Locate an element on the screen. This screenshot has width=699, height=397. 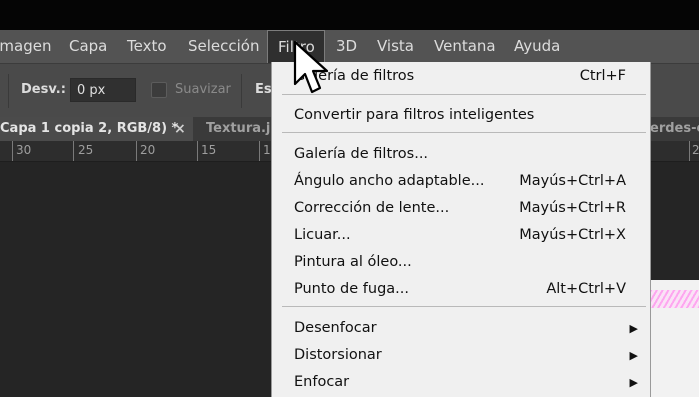
menu-item-convertir-inteligentes: Convertir para filtros inteligentes is located at coordinates (461, 115).